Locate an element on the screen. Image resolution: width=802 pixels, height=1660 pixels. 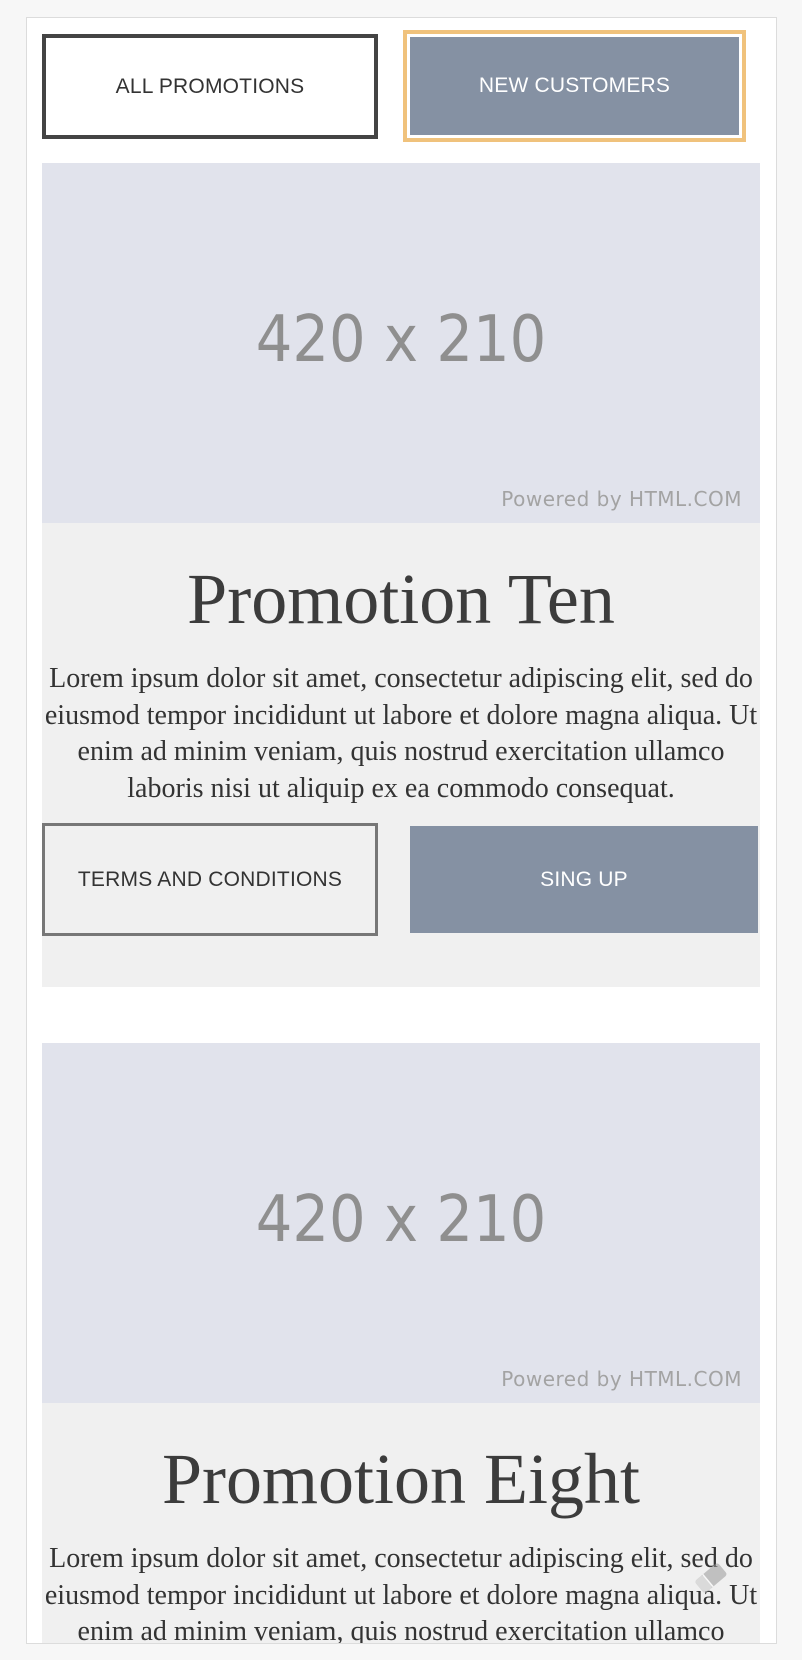
promotion-title: Promotion Eight is located at coordinates (401, 1479).